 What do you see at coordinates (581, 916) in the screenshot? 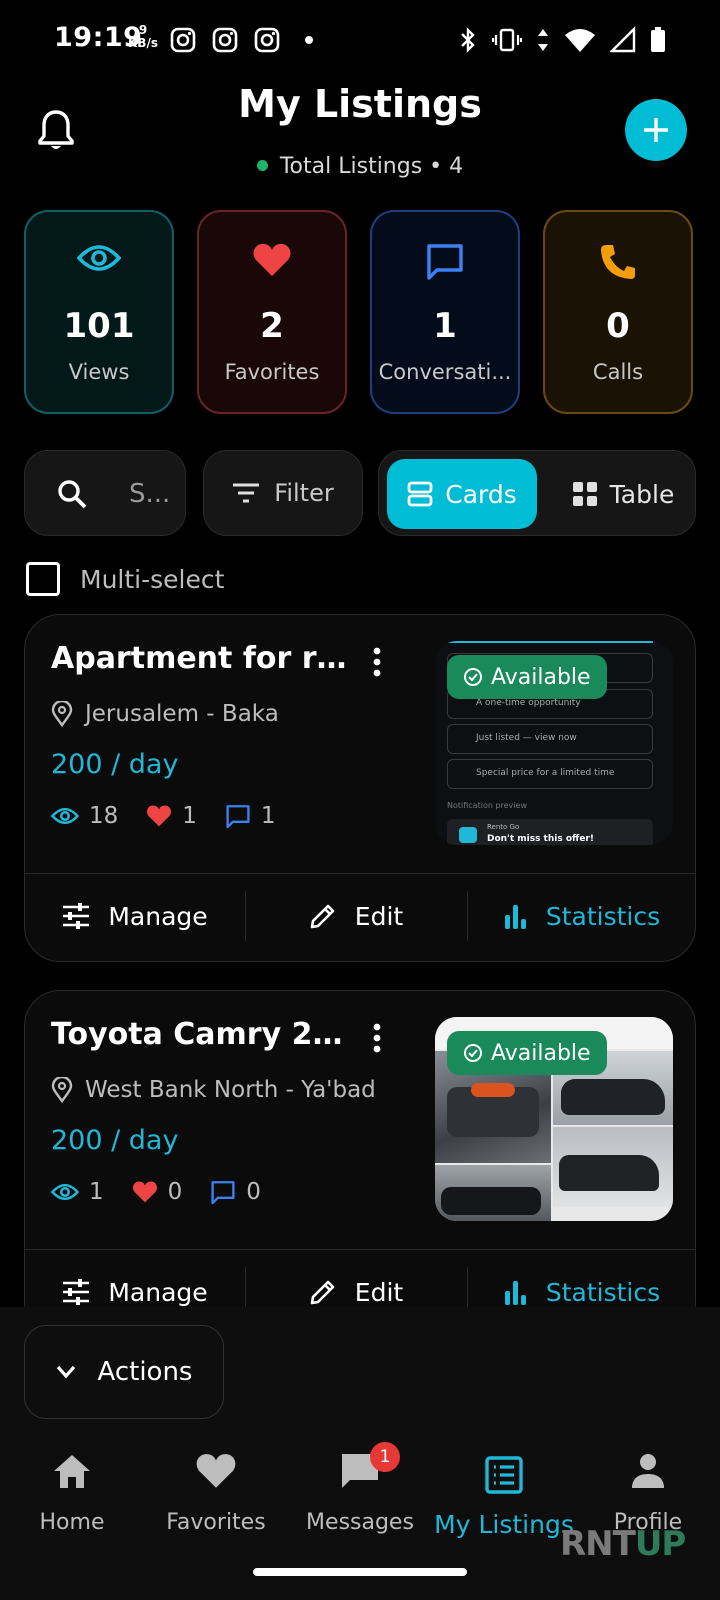
I see `statistics-button: Statistics` at bounding box center [581, 916].